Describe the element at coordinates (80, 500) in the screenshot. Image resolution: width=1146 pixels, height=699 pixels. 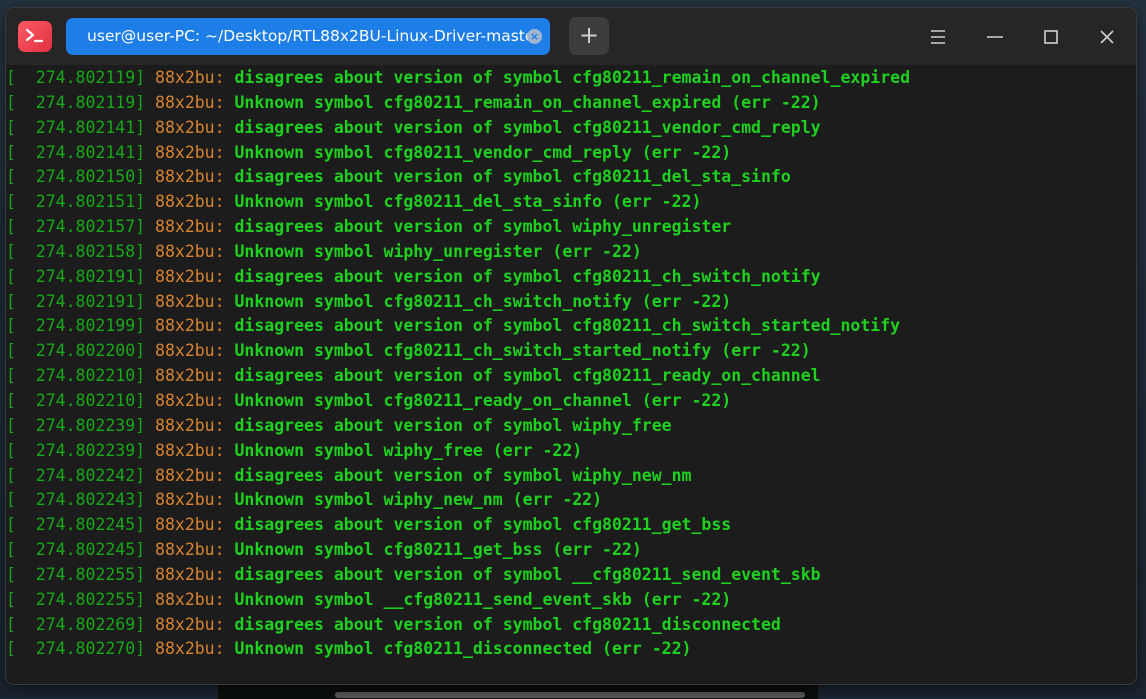
I see `line-timestamp: 274.802243]` at that location.